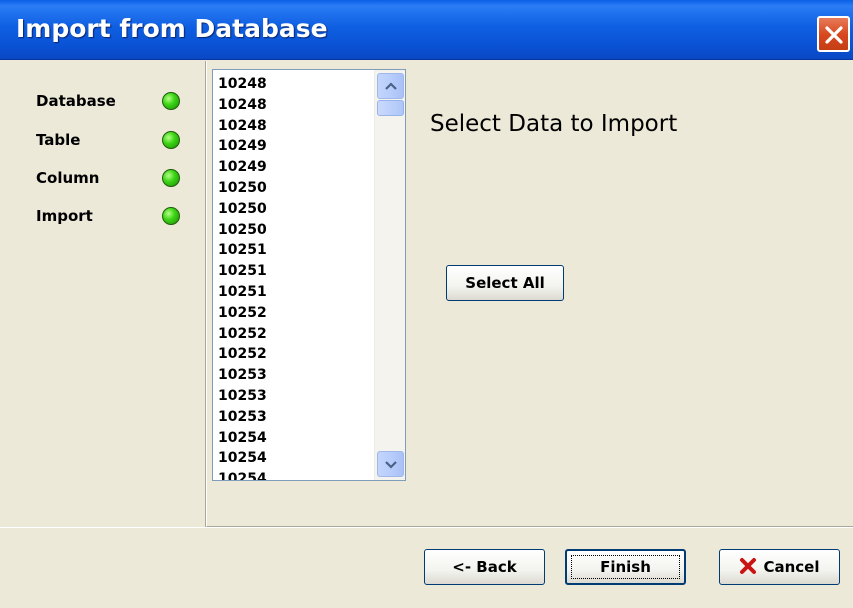  Describe the element at coordinates (68, 178) in the screenshot. I see `step-label-column: Column` at that location.